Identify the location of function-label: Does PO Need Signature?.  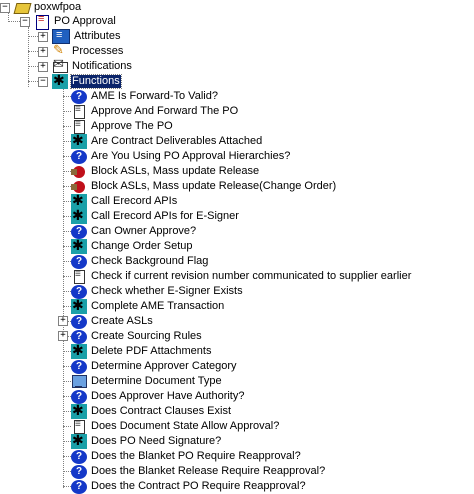
(156, 441).